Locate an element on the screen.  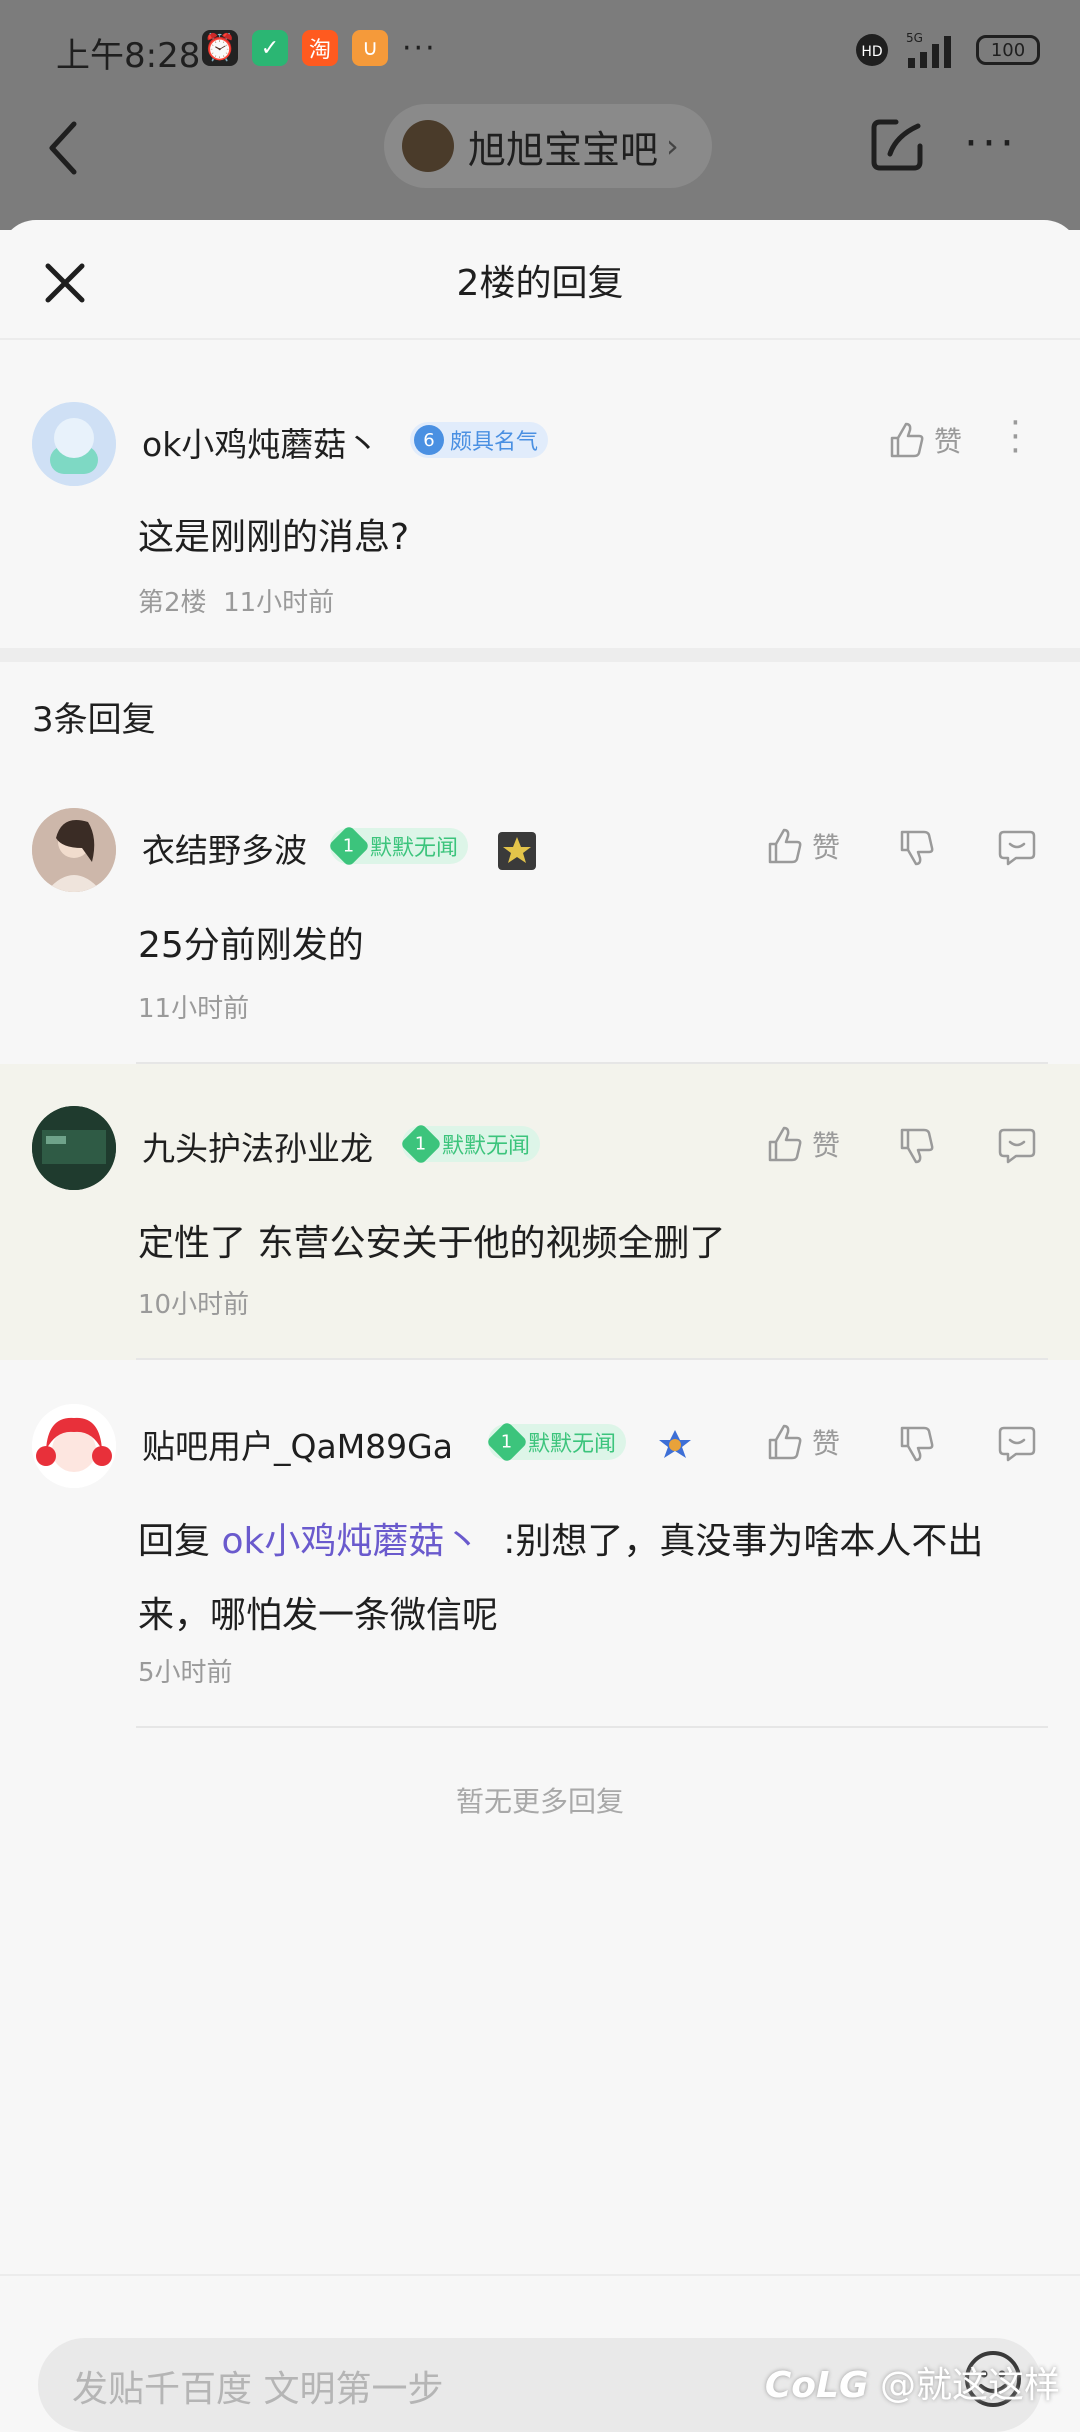
chevron-right-icon: › is located at coordinates (672, 146).